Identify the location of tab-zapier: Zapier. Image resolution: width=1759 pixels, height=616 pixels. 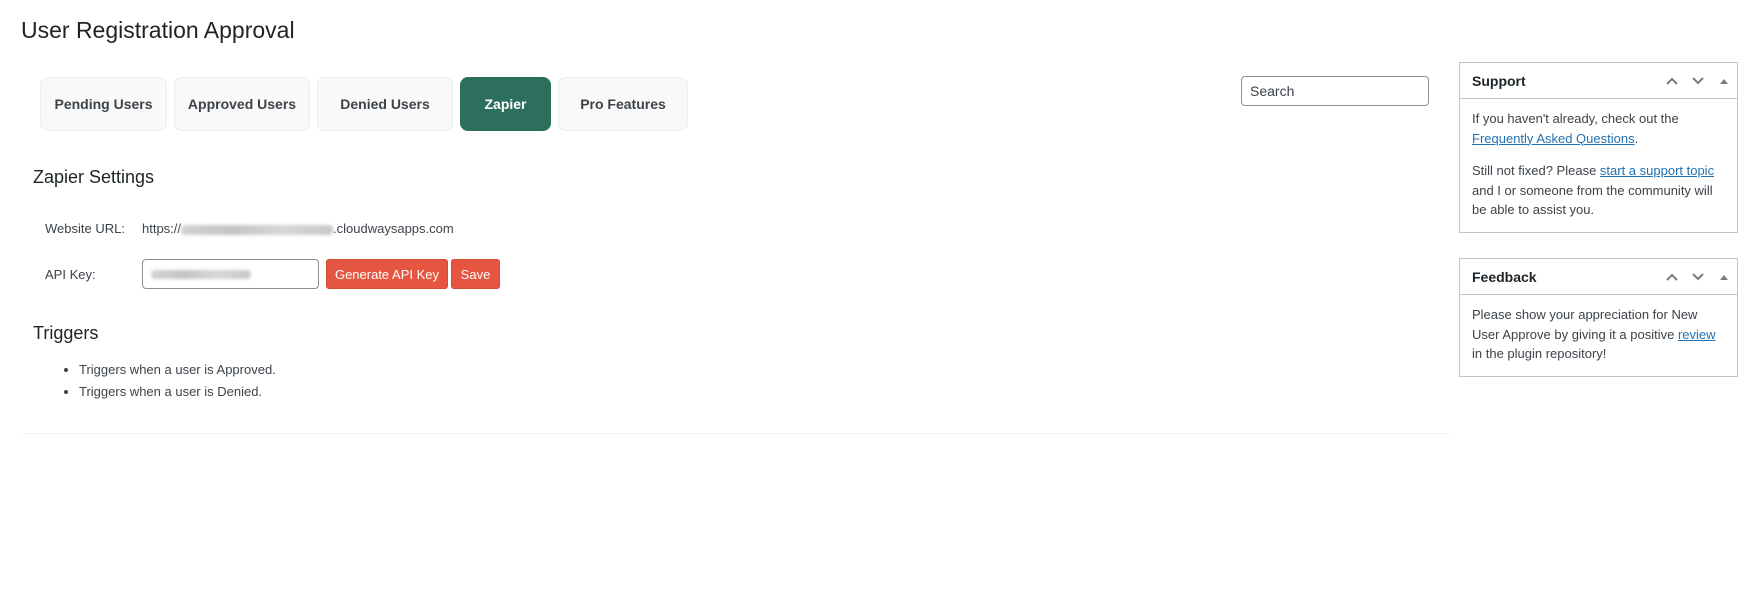
(505, 104).